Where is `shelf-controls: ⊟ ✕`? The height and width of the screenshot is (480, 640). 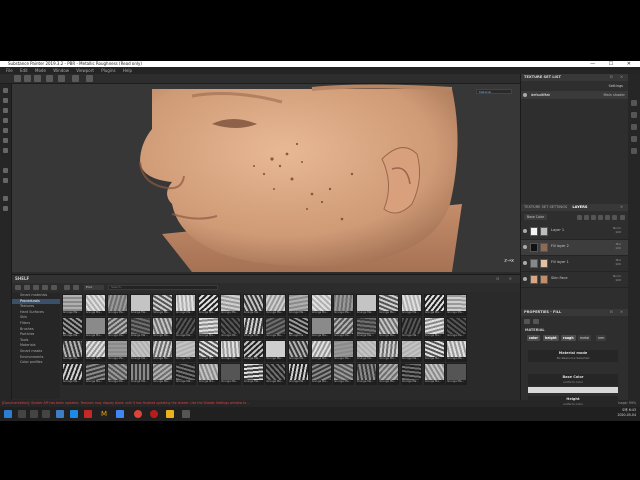 shelf-controls: ⊟ ✕ is located at coordinates (506, 279).